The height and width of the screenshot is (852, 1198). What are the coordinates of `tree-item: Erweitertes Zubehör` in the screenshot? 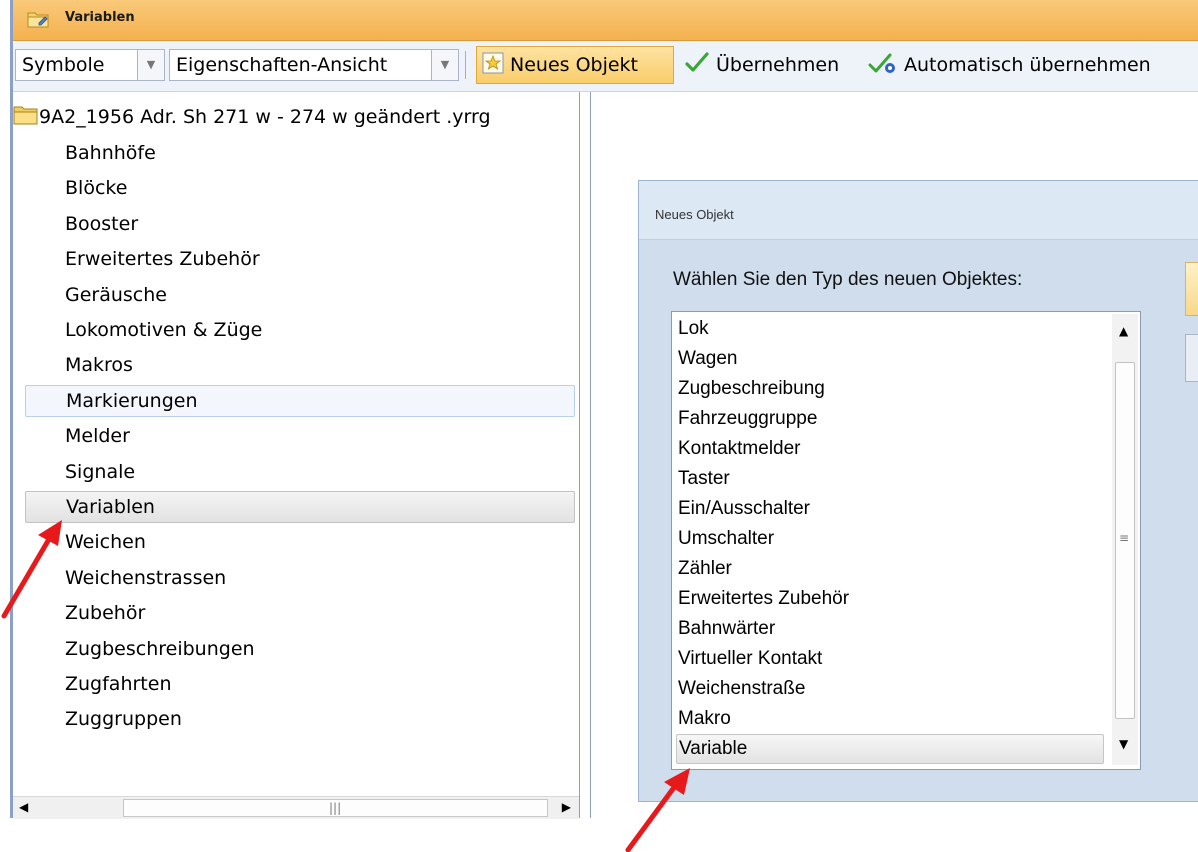 It's located at (300, 259).